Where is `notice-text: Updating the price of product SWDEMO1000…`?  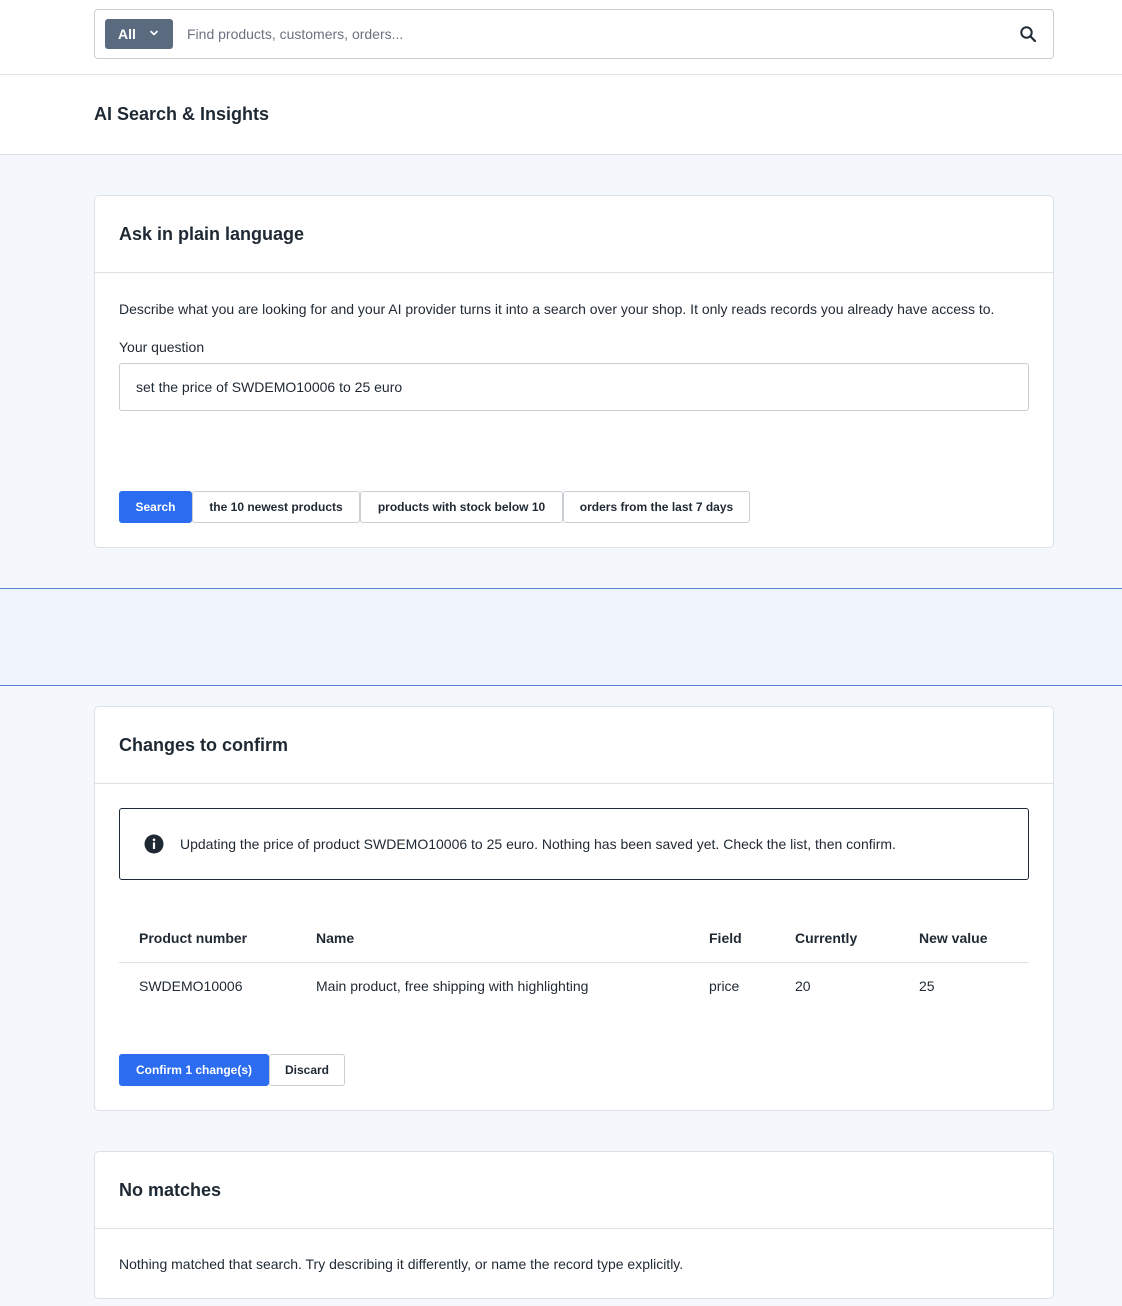
notice-text: Updating the price of product SWDEMO1000… is located at coordinates (538, 844).